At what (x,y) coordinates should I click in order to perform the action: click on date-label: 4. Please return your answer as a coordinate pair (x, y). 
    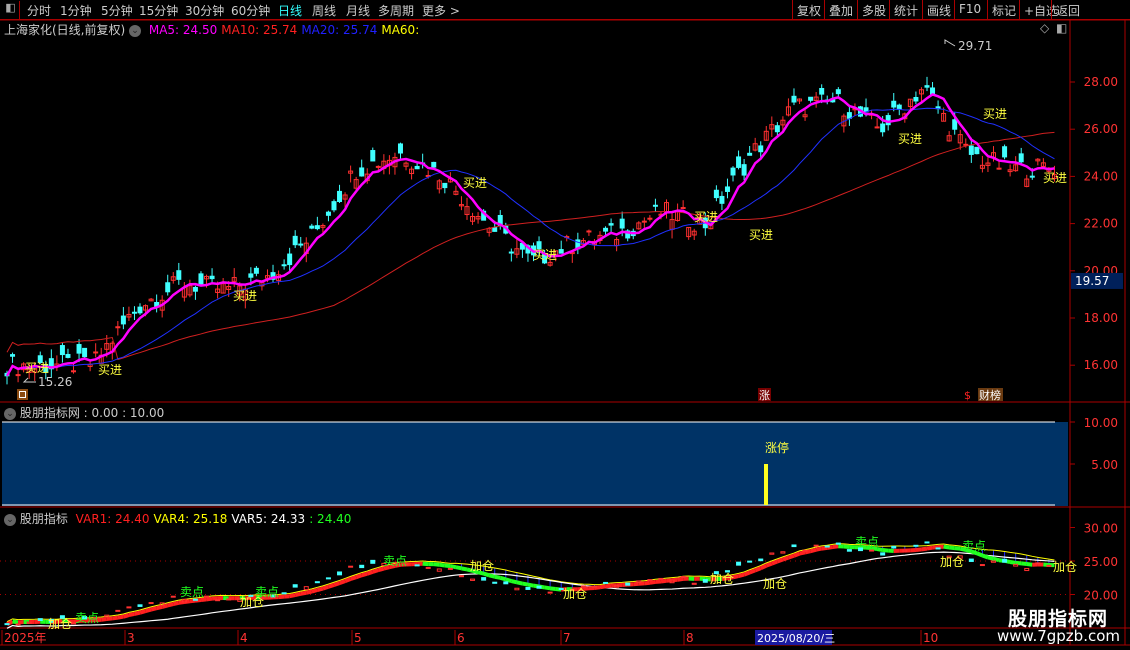
    Looking at the image, I should click on (244, 638).